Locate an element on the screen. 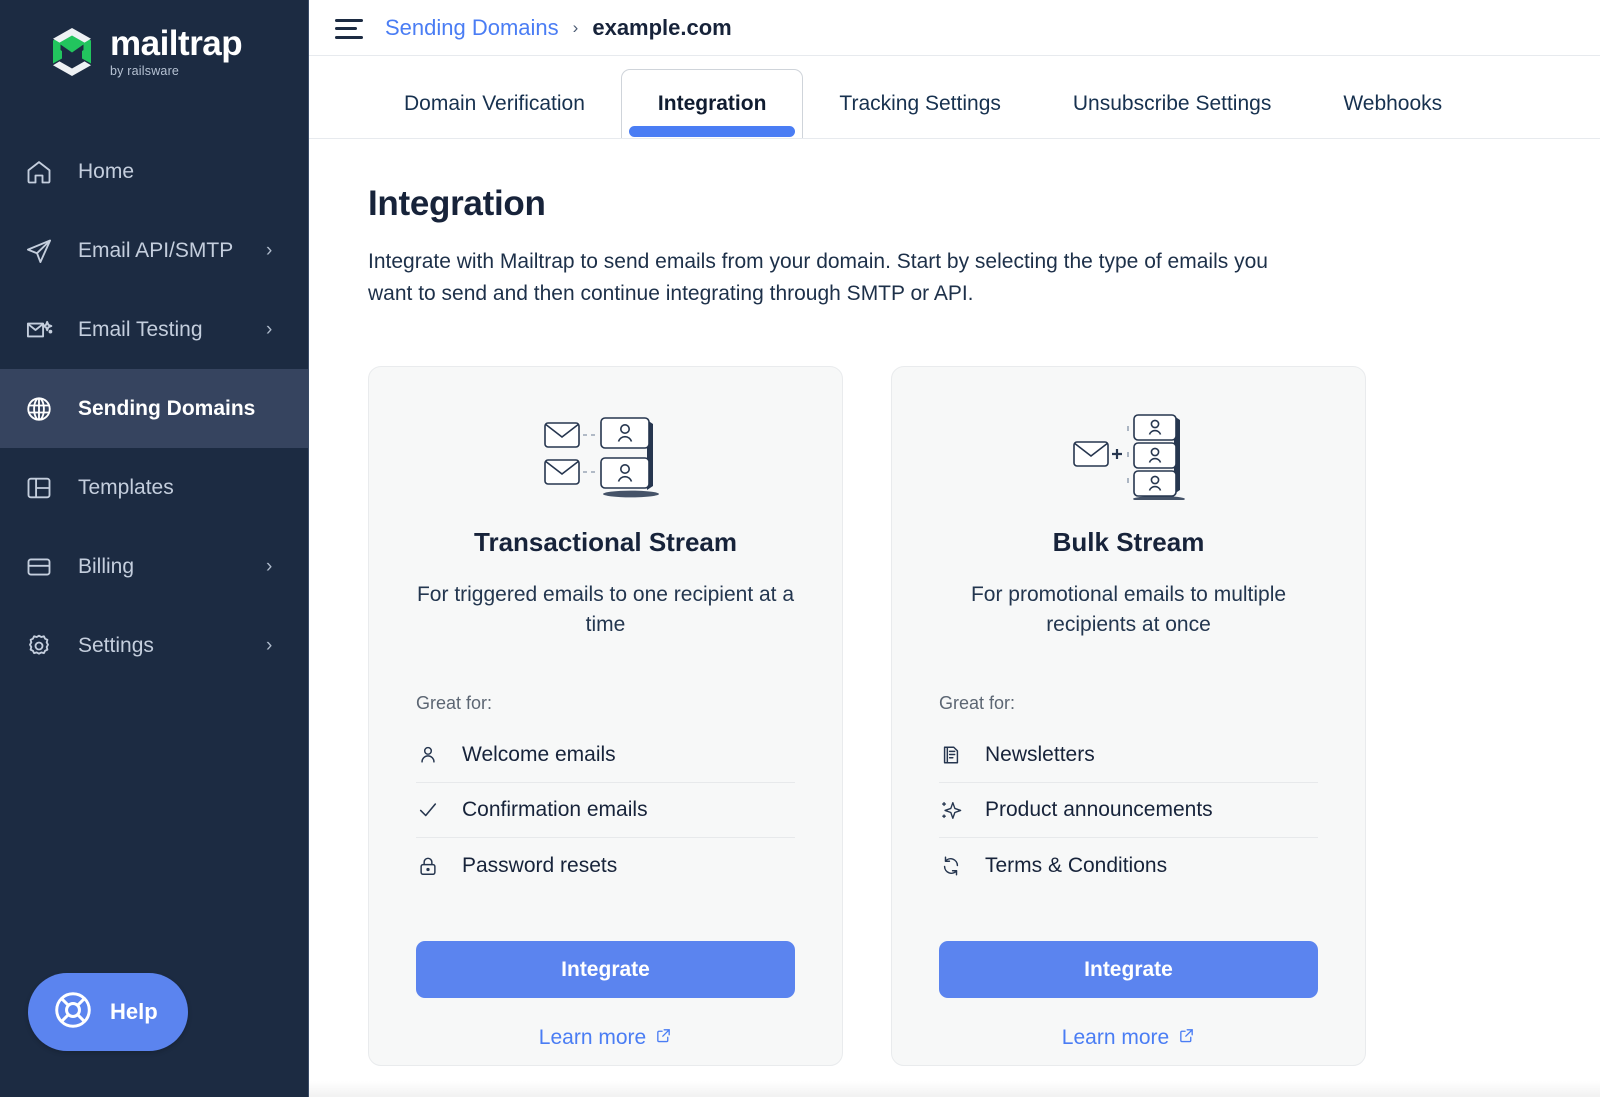  sidebar-item-label: Settings is located at coordinates (116, 645).